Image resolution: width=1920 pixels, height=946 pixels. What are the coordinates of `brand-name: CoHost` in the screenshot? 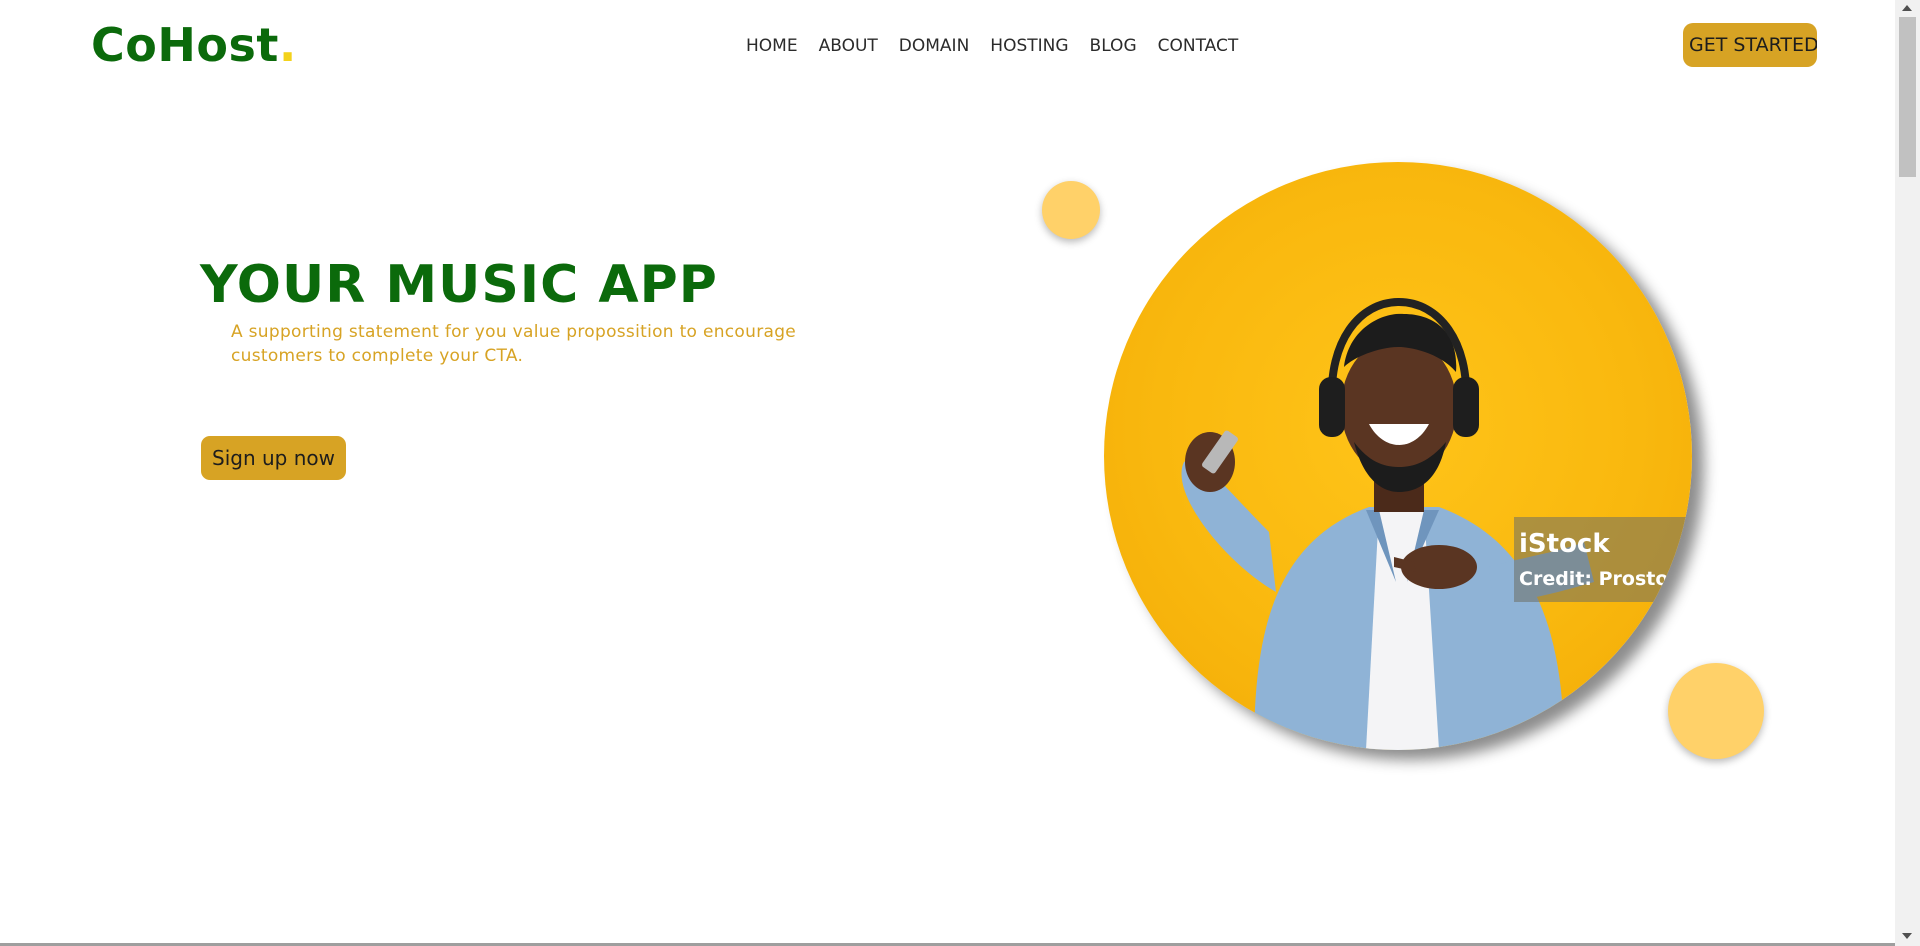 It's located at (185, 45).